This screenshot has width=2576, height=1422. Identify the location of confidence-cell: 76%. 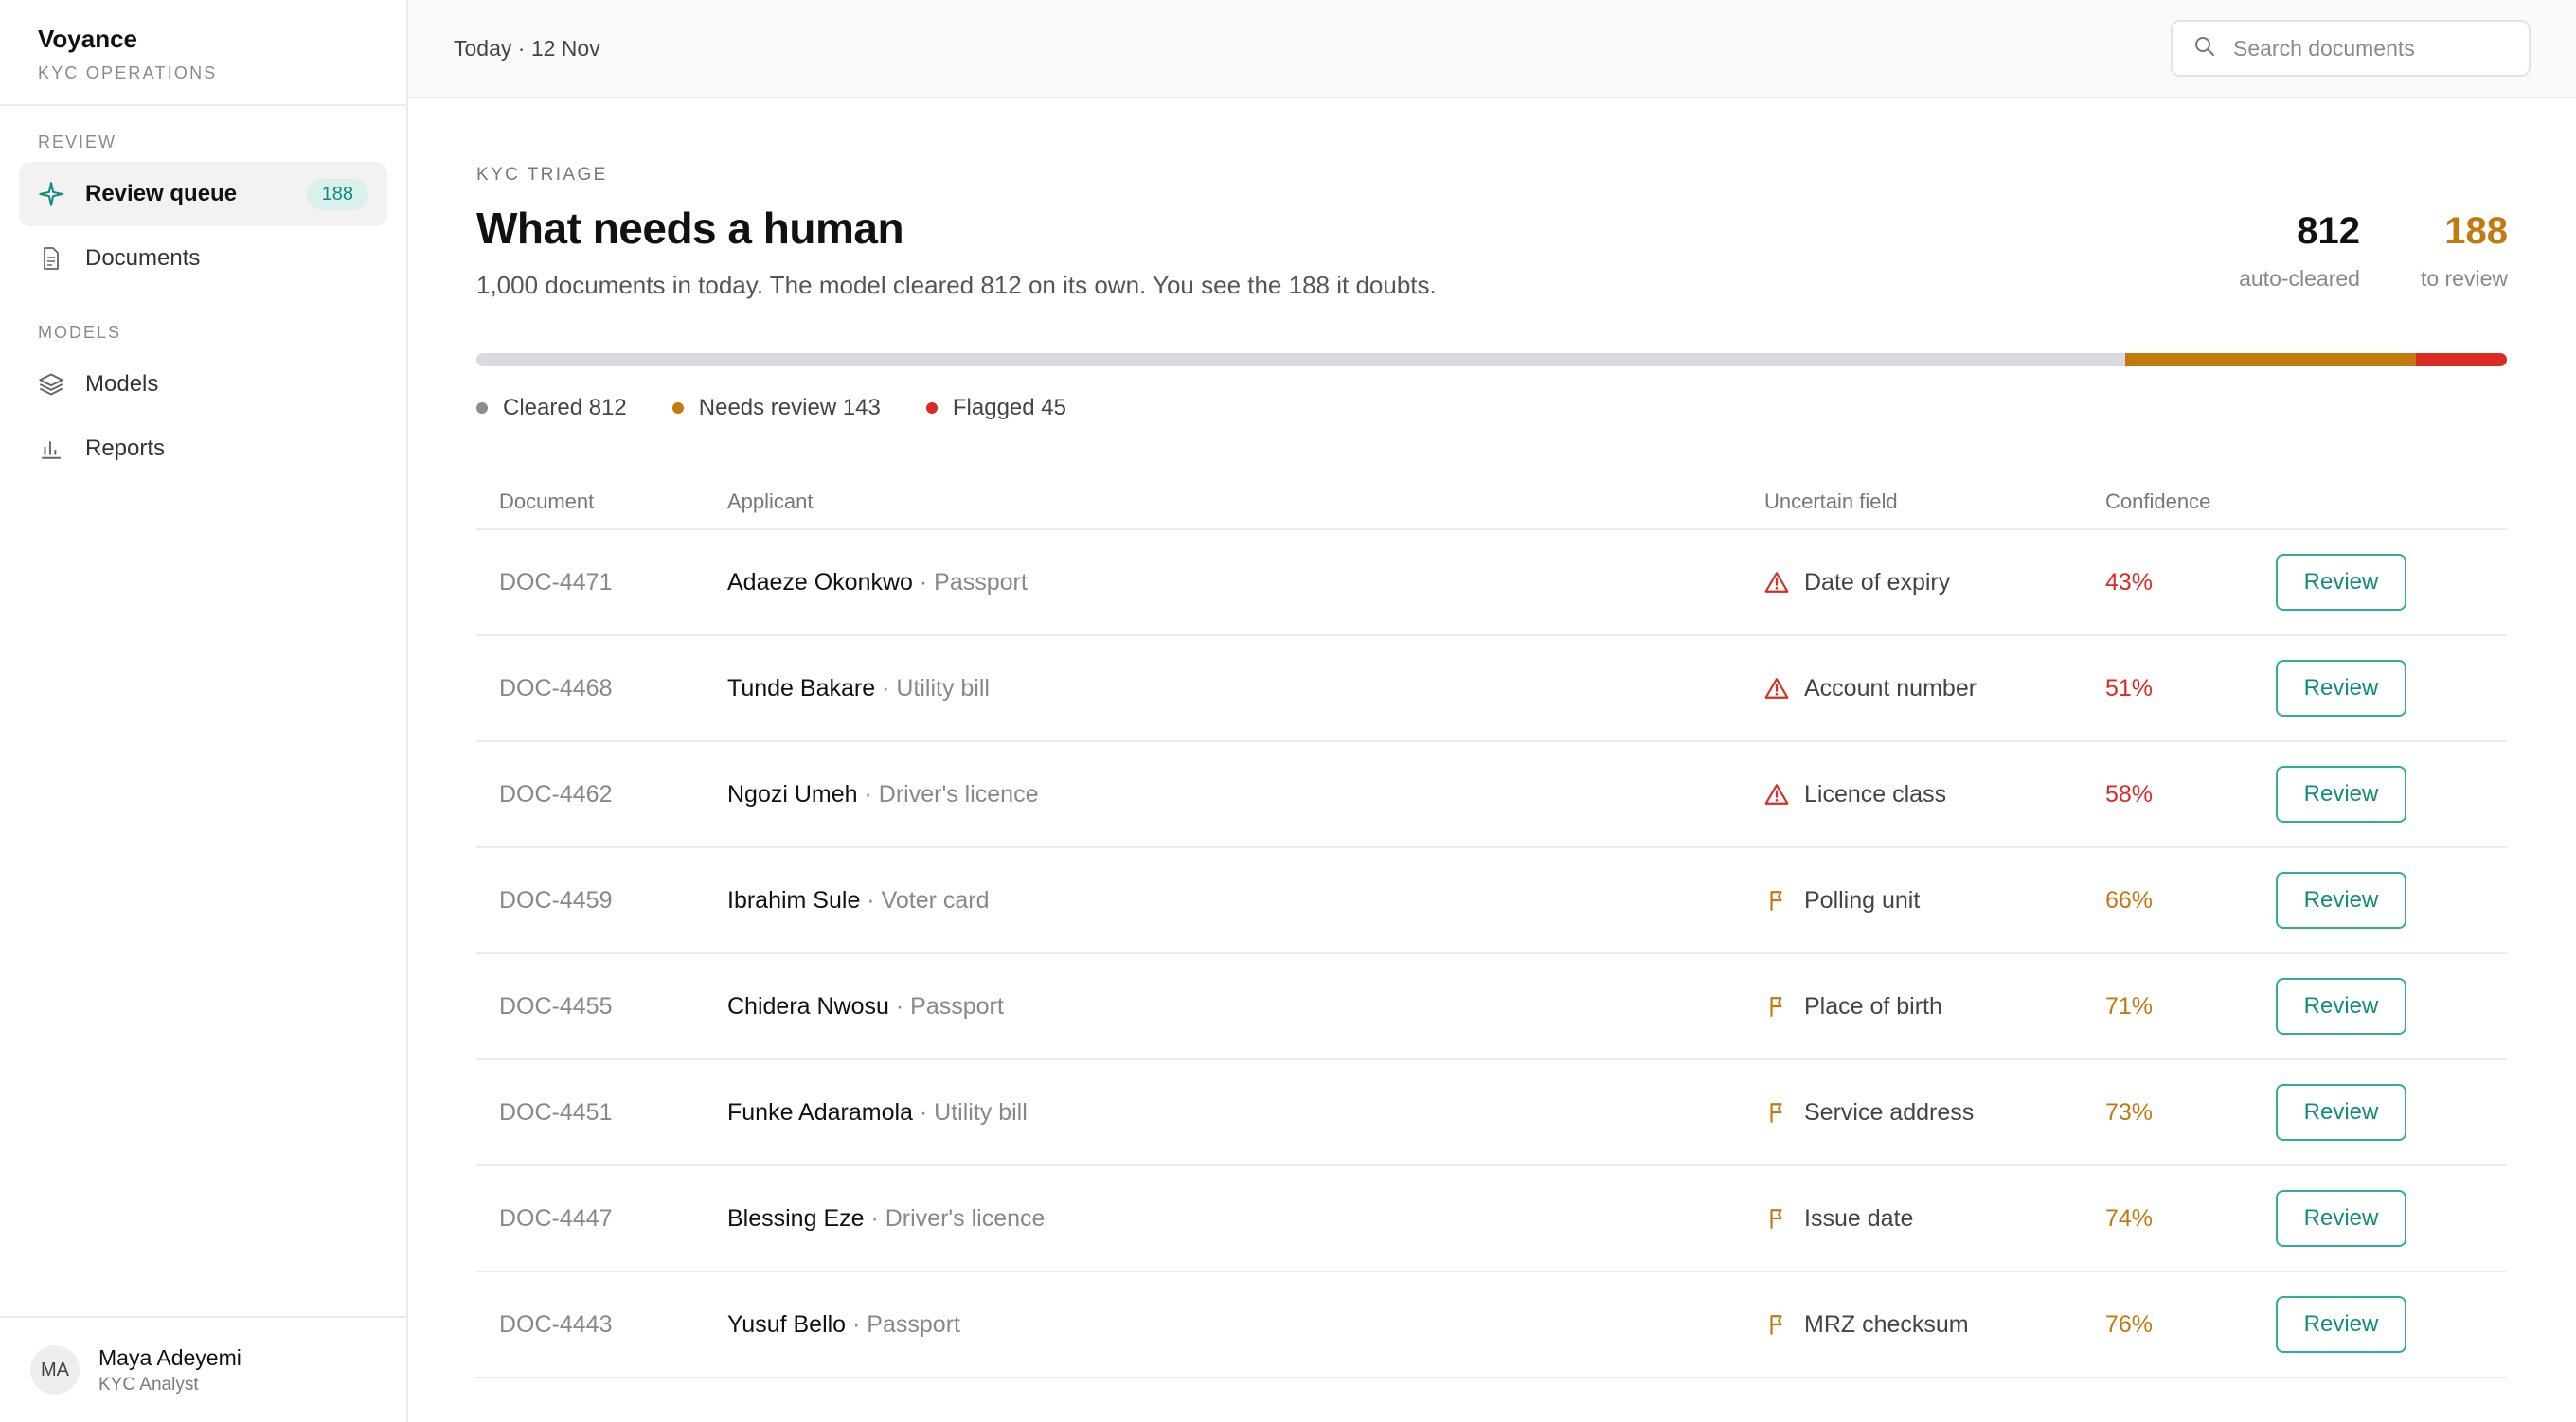
(2190, 1324).